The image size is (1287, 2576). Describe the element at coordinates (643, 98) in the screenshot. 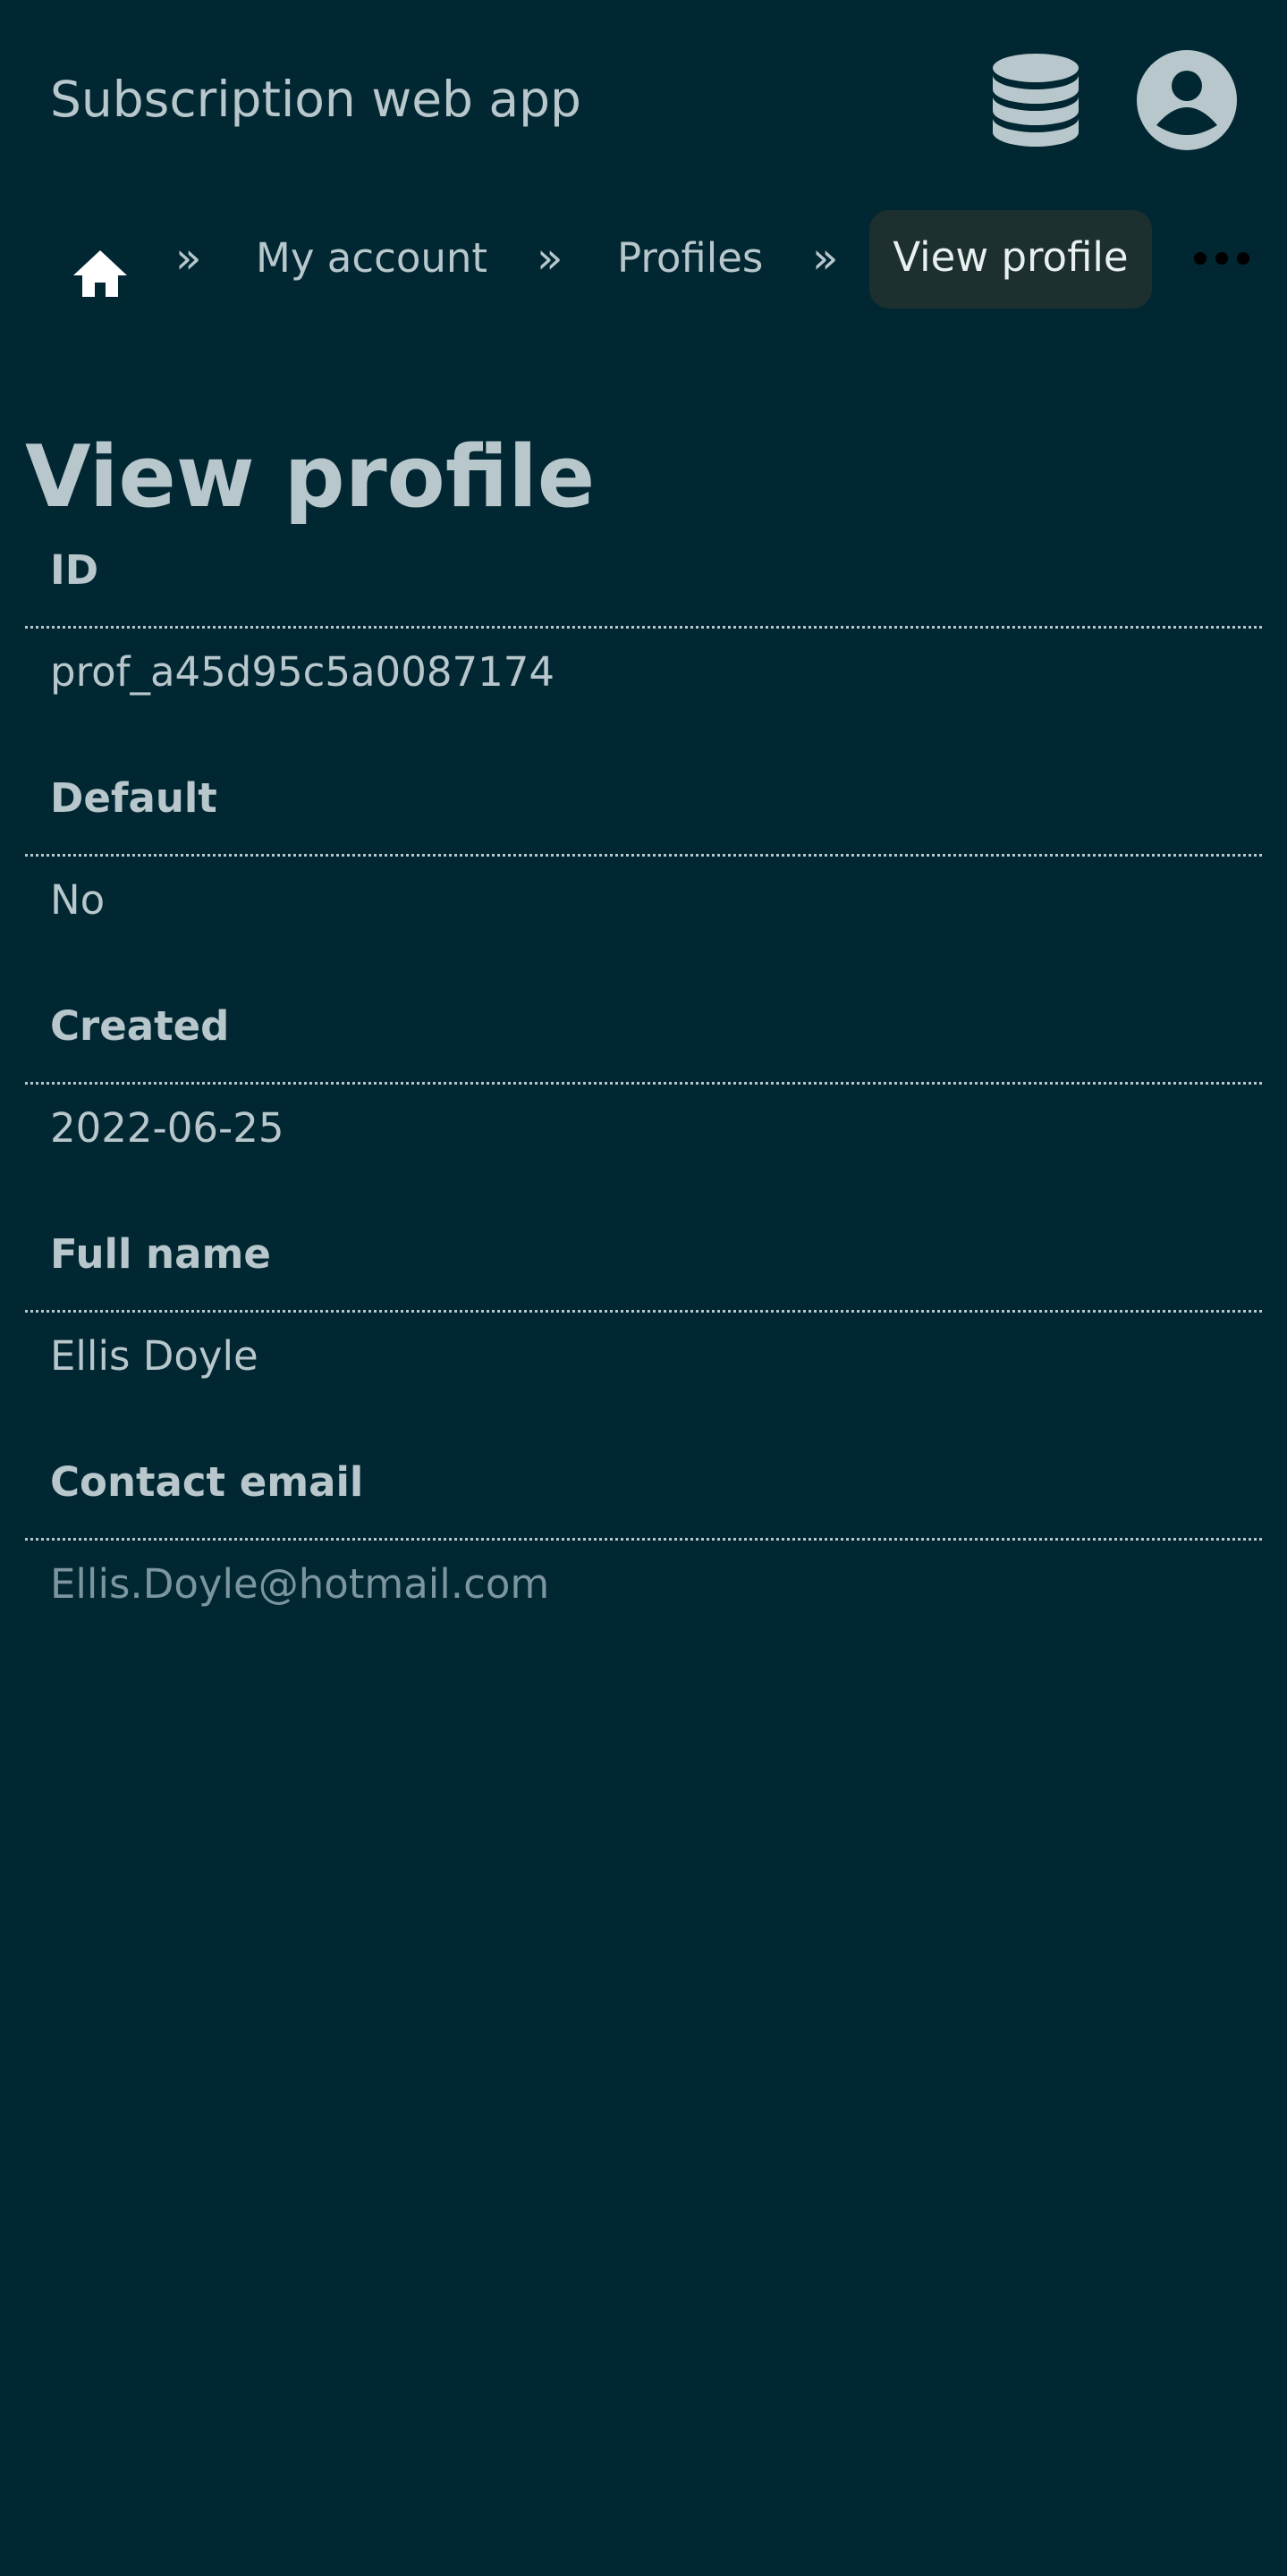

I see `app-header: Subscription web app` at that location.